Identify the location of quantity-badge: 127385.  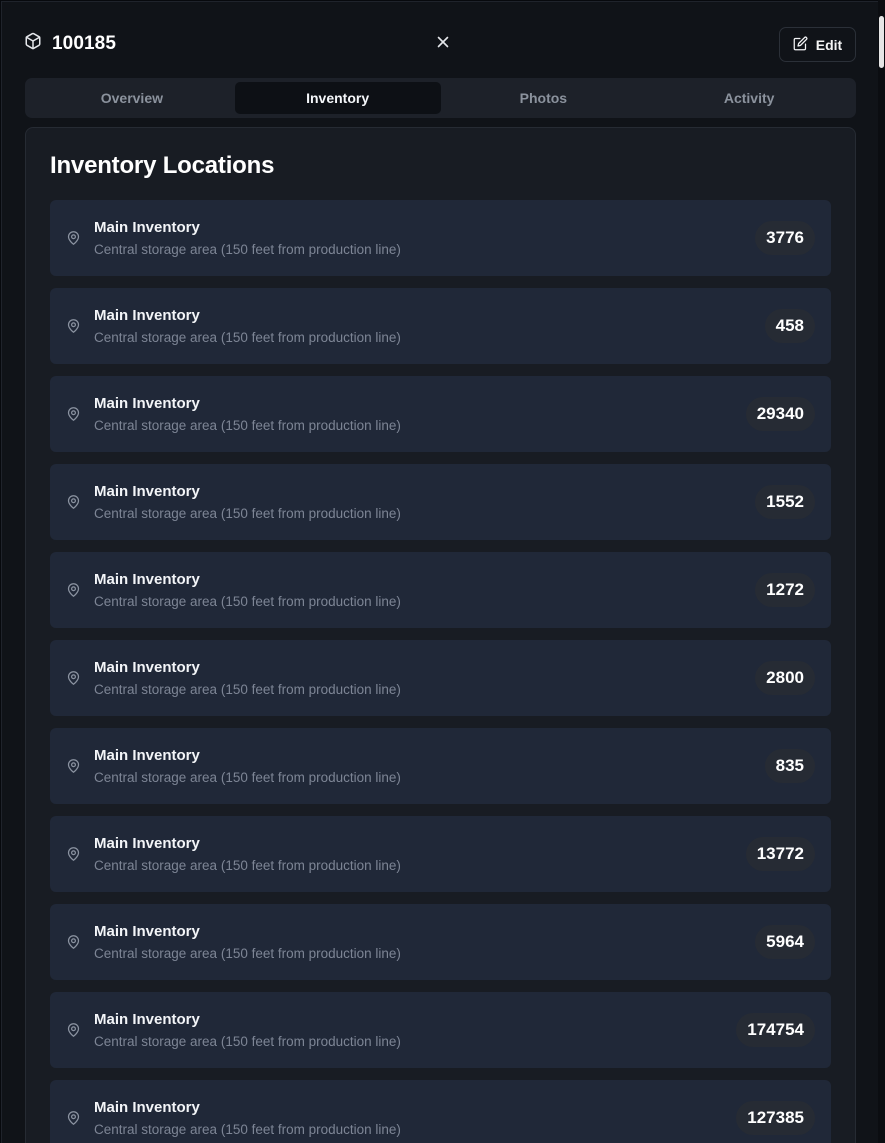
(775, 1118).